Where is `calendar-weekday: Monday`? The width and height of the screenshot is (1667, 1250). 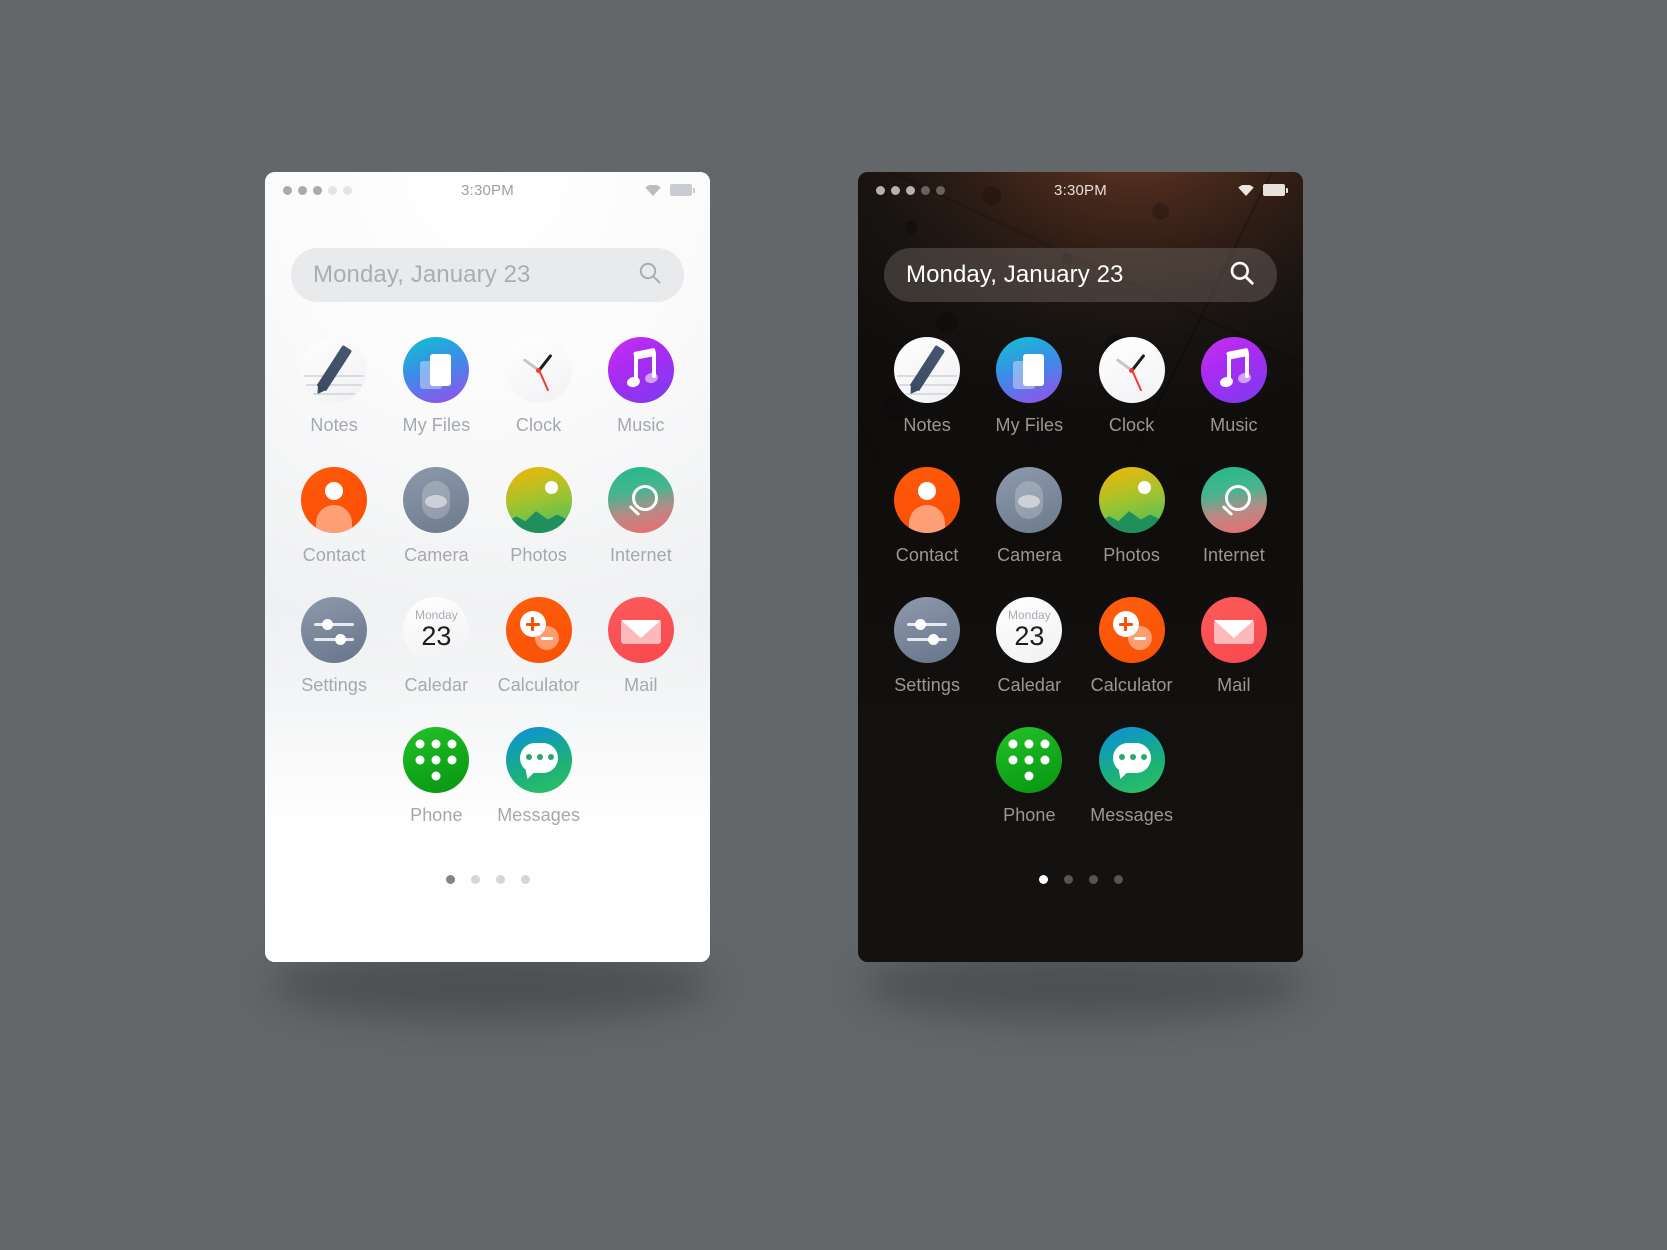 calendar-weekday: Monday is located at coordinates (1029, 615).